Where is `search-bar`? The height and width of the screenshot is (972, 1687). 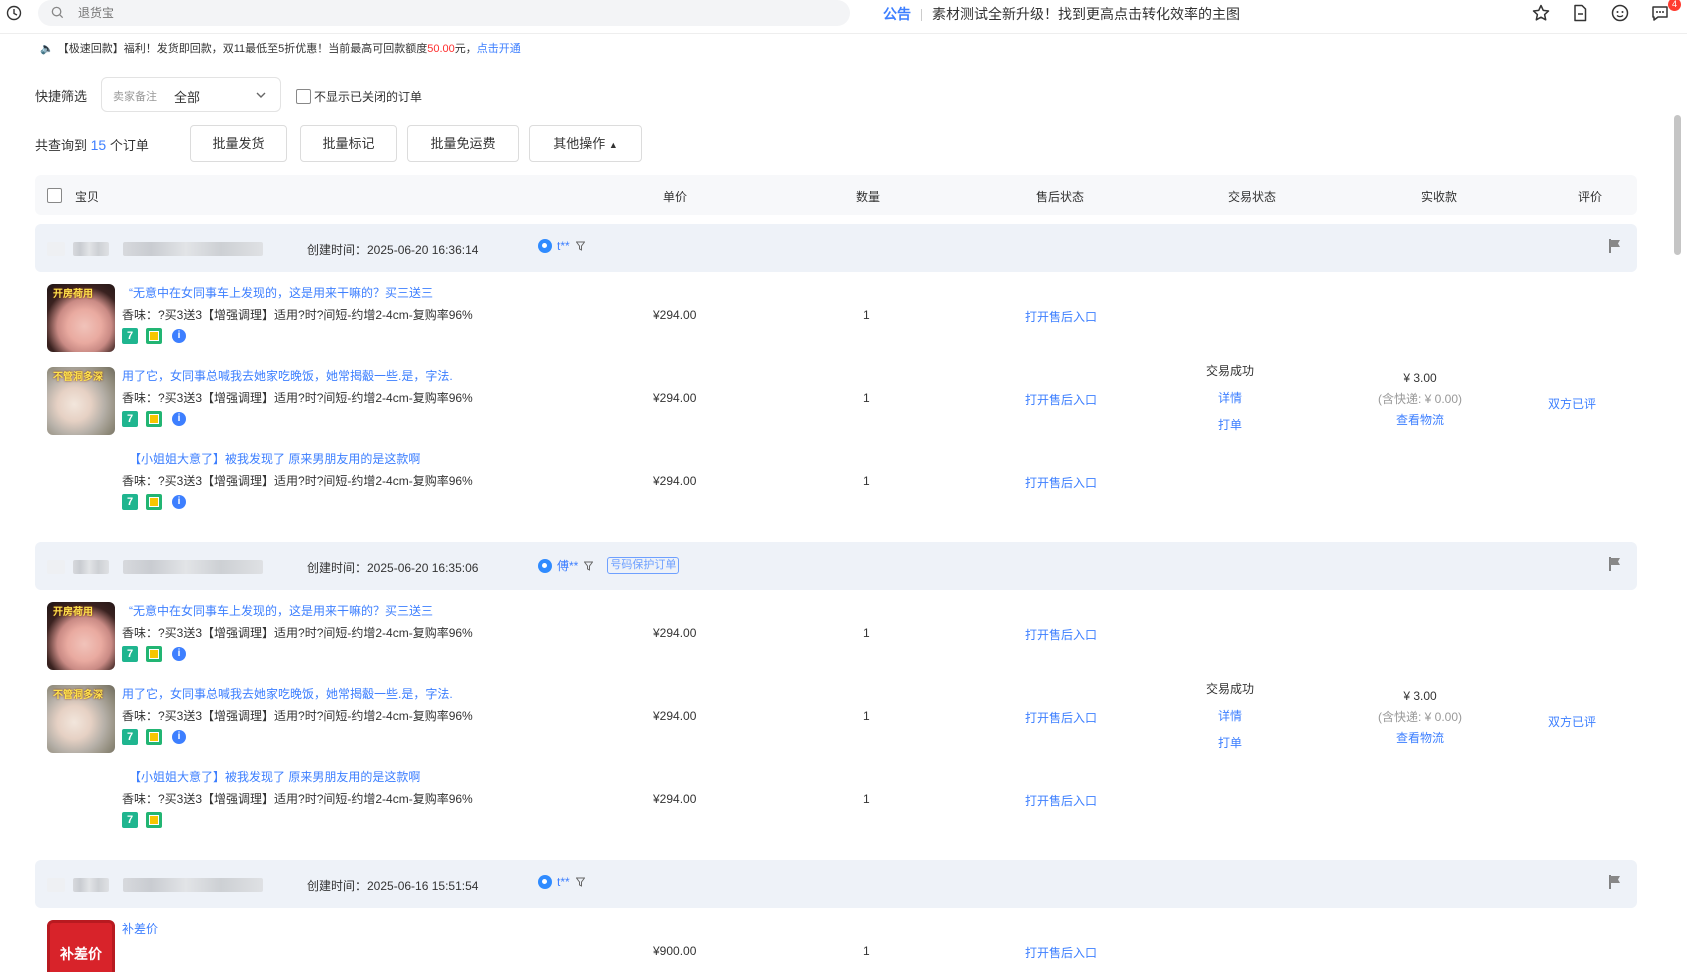 search-bar is located at coordinates (444, 13).